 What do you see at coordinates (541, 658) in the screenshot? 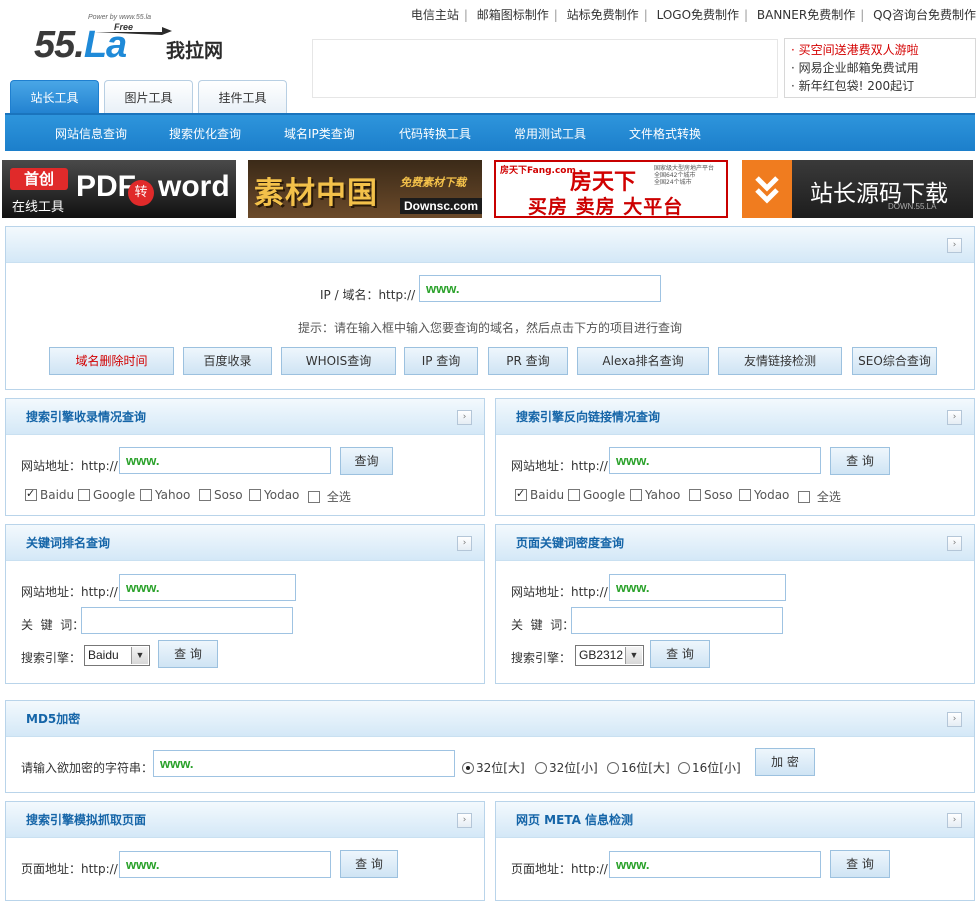
I see `encoding-label: 搜索引擎：` at bounding box center [541, 658].